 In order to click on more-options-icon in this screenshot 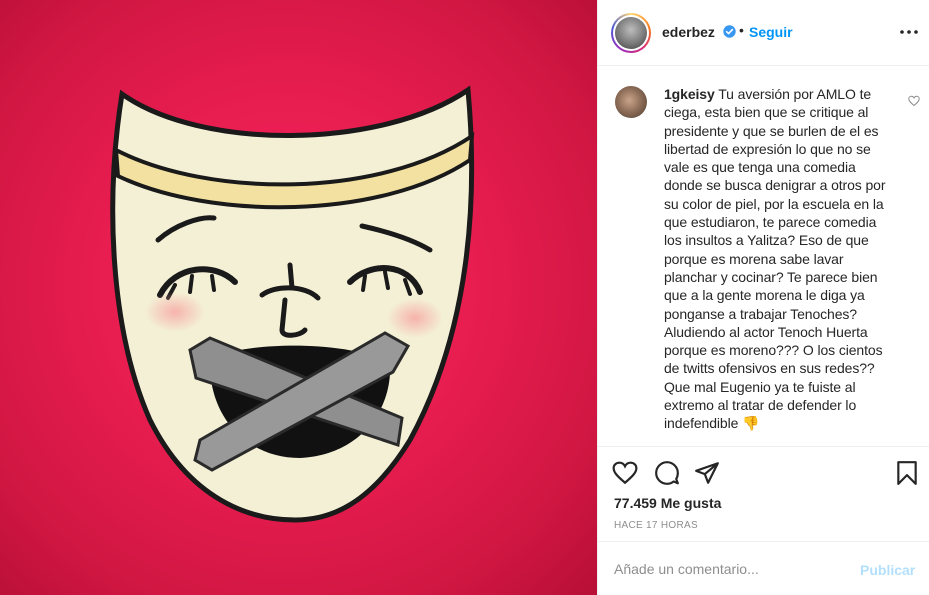, I will do `click(909, 32)`.